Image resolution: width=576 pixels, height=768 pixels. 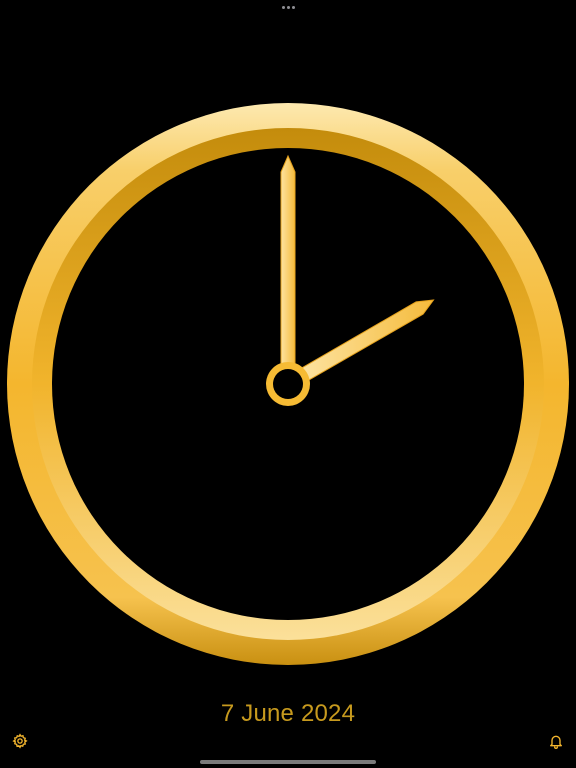 I want to click on gear-icon, so click(x=20, y=741).